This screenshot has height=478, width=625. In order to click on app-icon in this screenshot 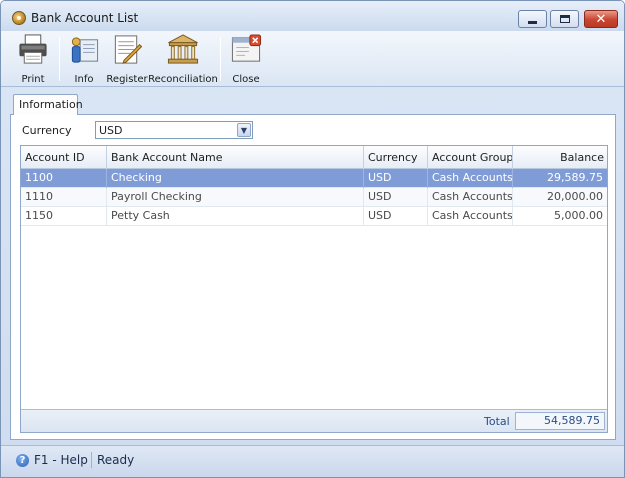, I will do `click(19, 18)`.